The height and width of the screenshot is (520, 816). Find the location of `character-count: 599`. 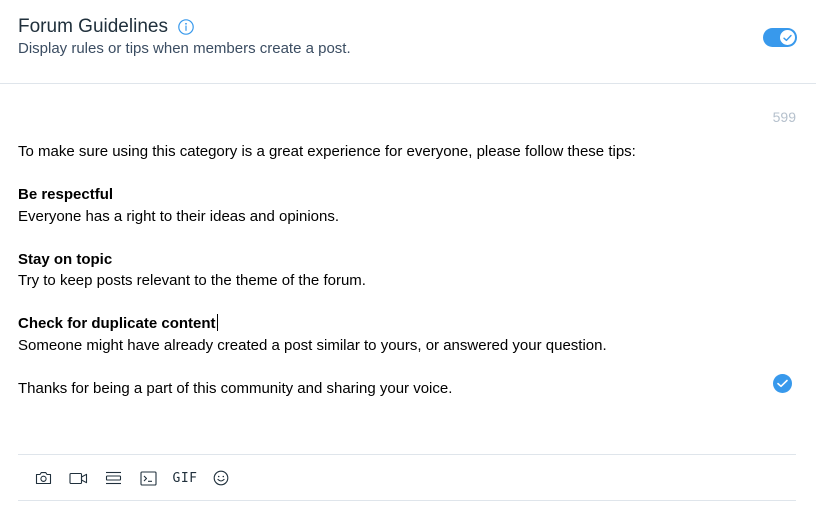

character-count: 599 is located at coordinates (784, 117).